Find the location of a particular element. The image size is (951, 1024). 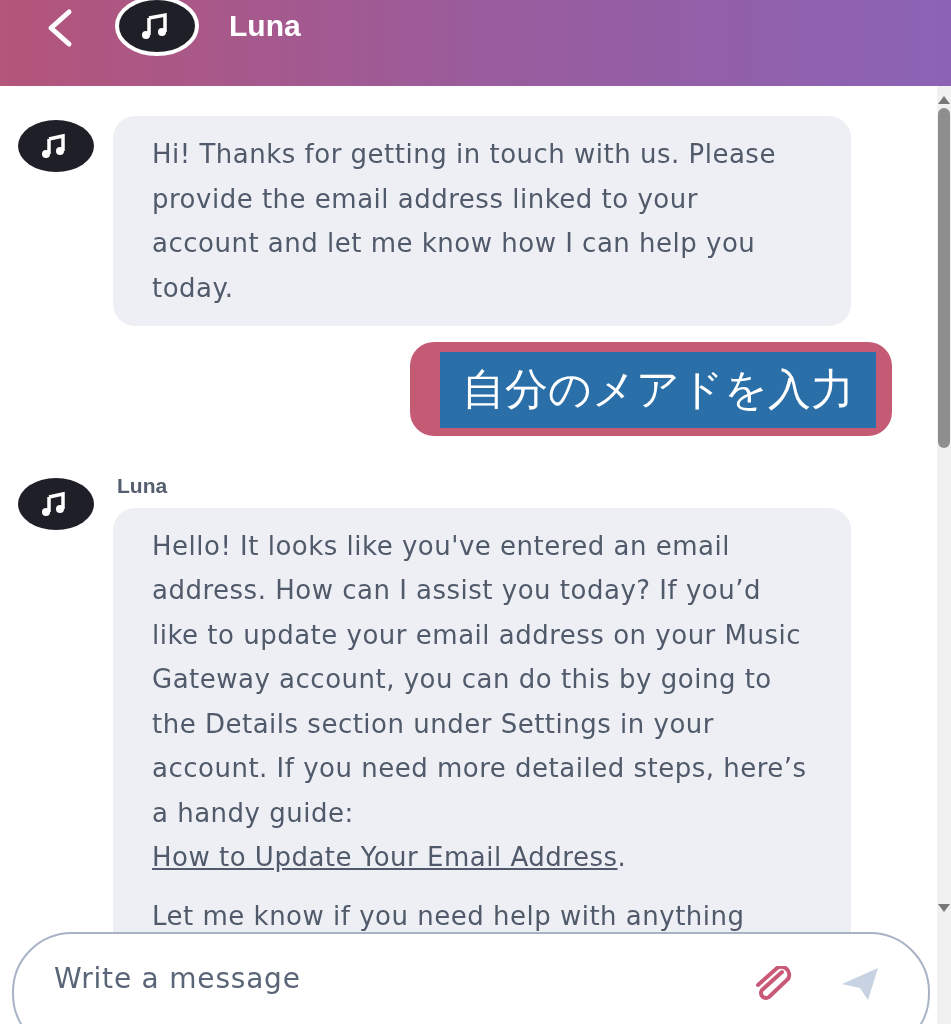

scrollbar is located at coordinates (944, 555).